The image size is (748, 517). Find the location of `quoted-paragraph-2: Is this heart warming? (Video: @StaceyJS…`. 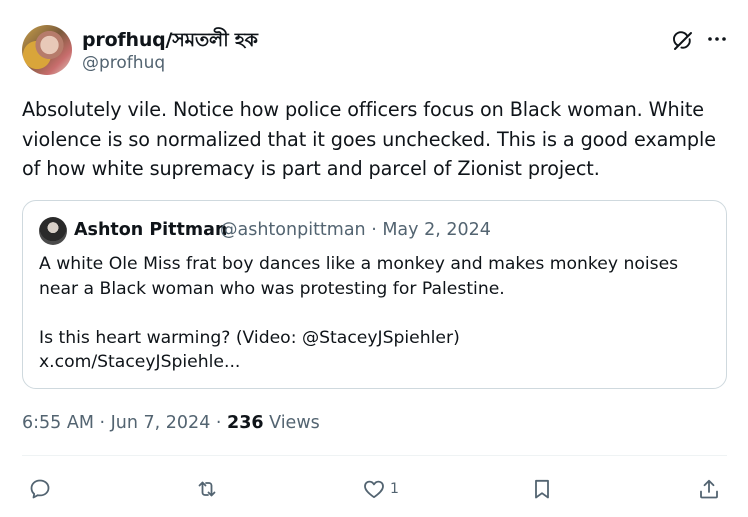

quoted-paragraph-2: Is this heart warming? (Video: @StaceyJS… is located at coordinates (249, 337).